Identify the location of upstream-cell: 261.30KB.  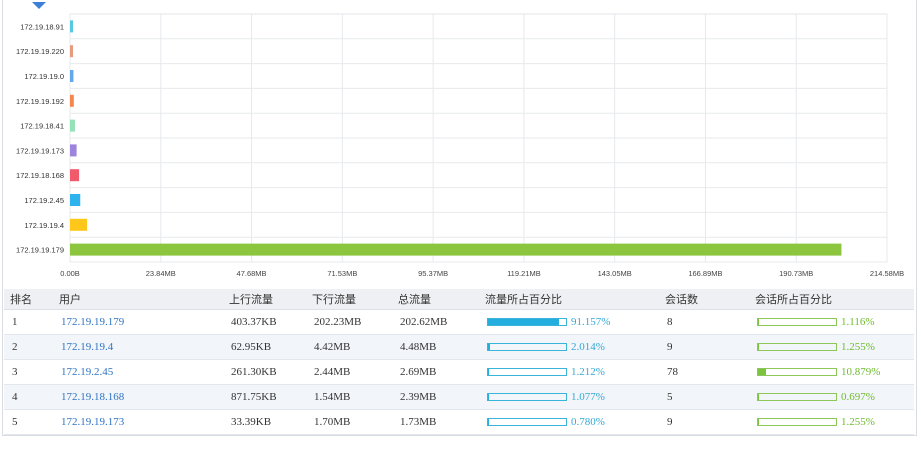
(264, 372).